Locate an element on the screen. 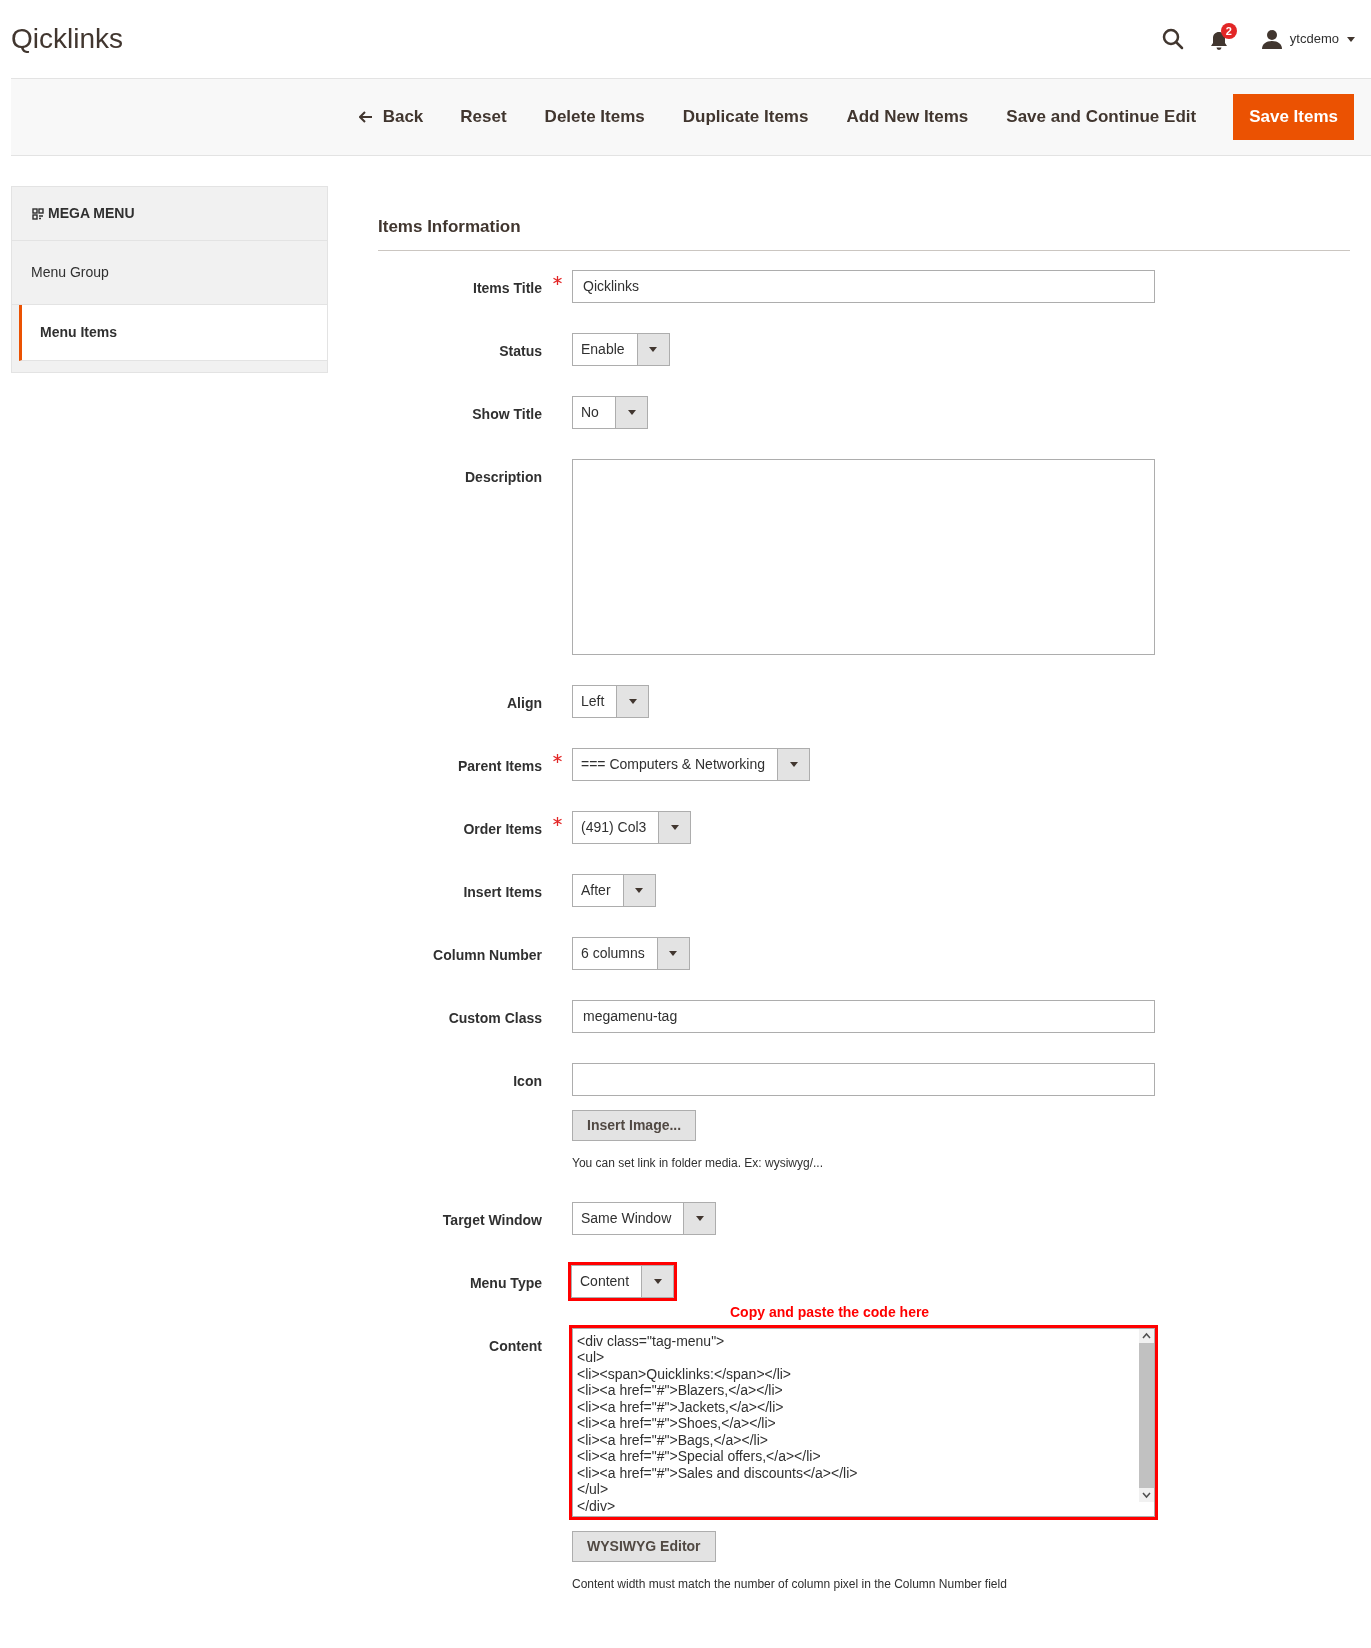  user-menu: ytcdemo is located at coordinates (1308, 39).